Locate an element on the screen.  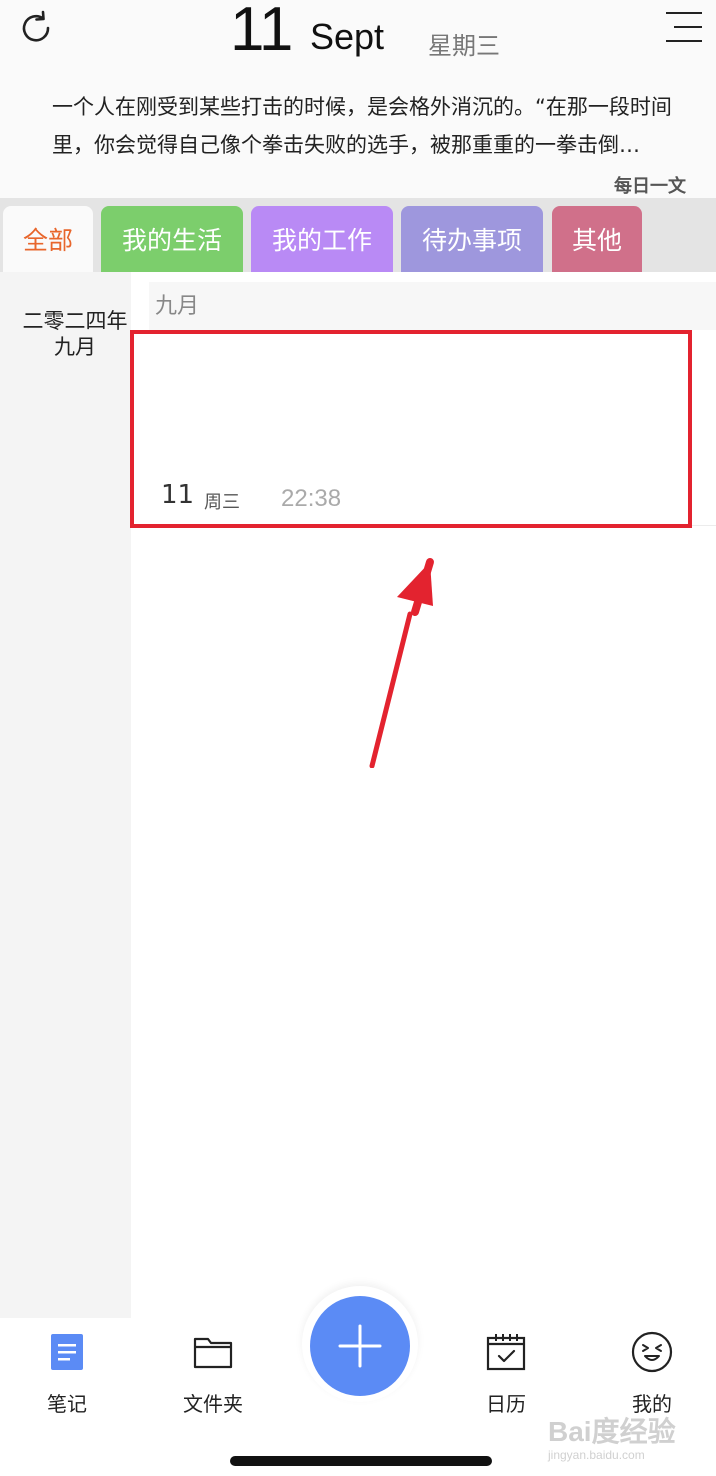
menu-button is located at coordinates (684, 28).